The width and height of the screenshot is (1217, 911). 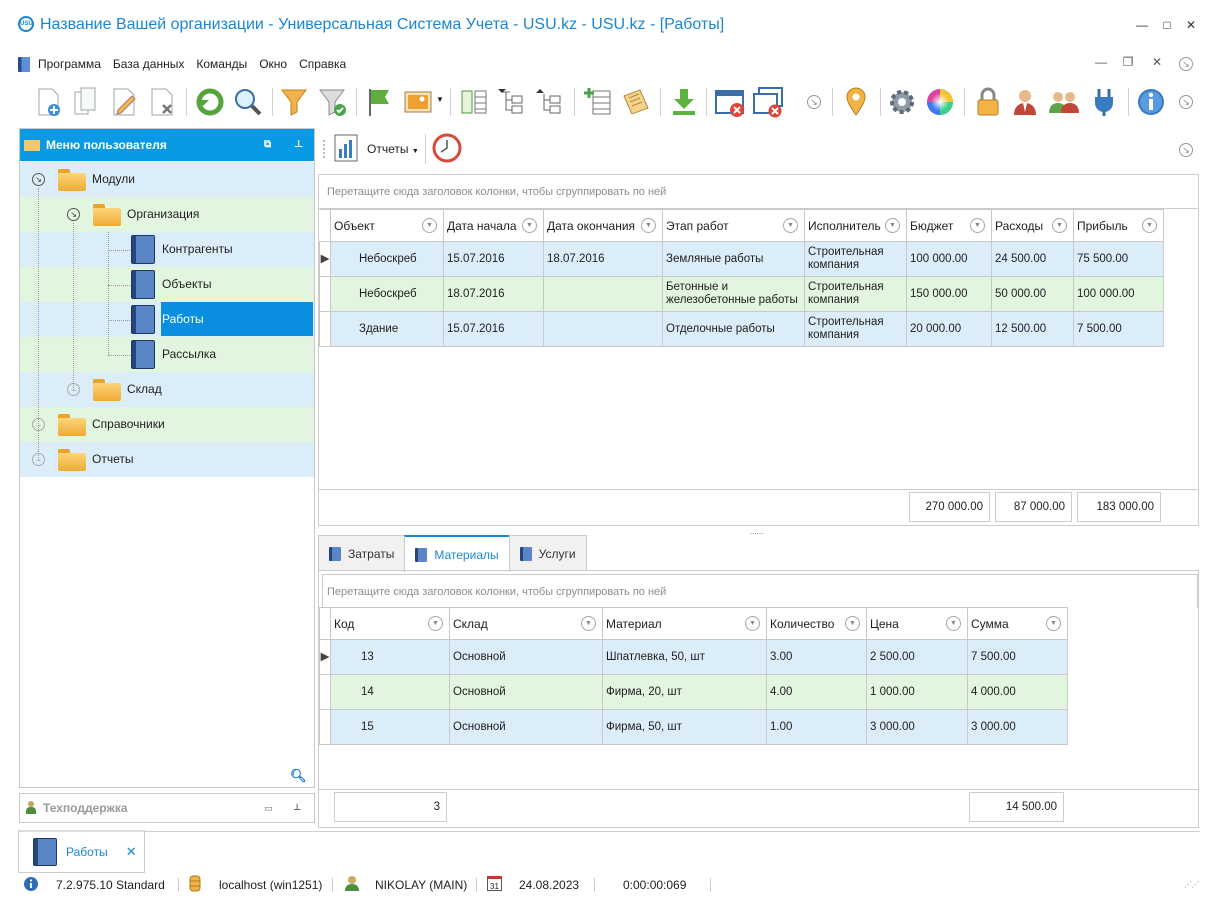 I want to click on mdi-close-icon: ✕, so click(x=1157, y=62).